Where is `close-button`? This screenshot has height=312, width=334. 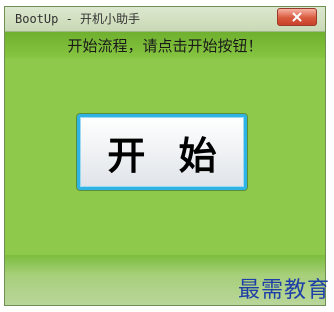
close-button is located at coordinates (297, 17).